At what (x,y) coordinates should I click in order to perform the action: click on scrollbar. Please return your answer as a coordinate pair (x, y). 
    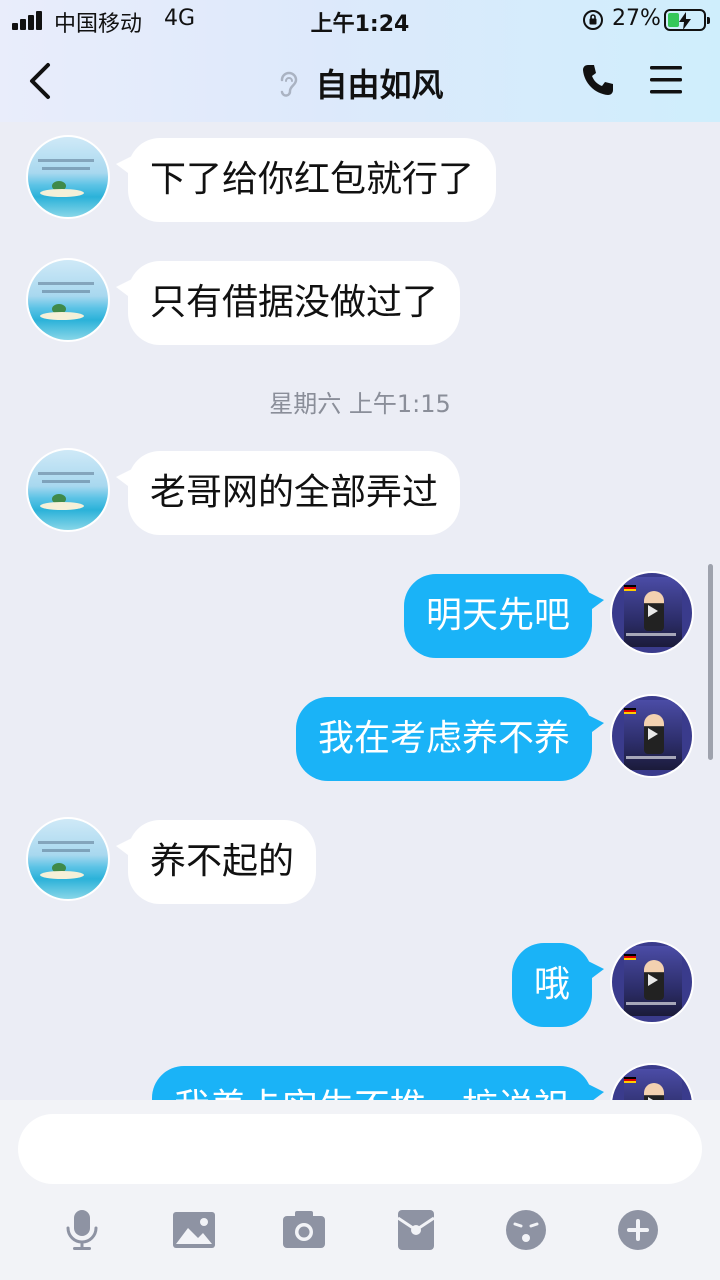
    Looking at the image, I should click on (710, 662).